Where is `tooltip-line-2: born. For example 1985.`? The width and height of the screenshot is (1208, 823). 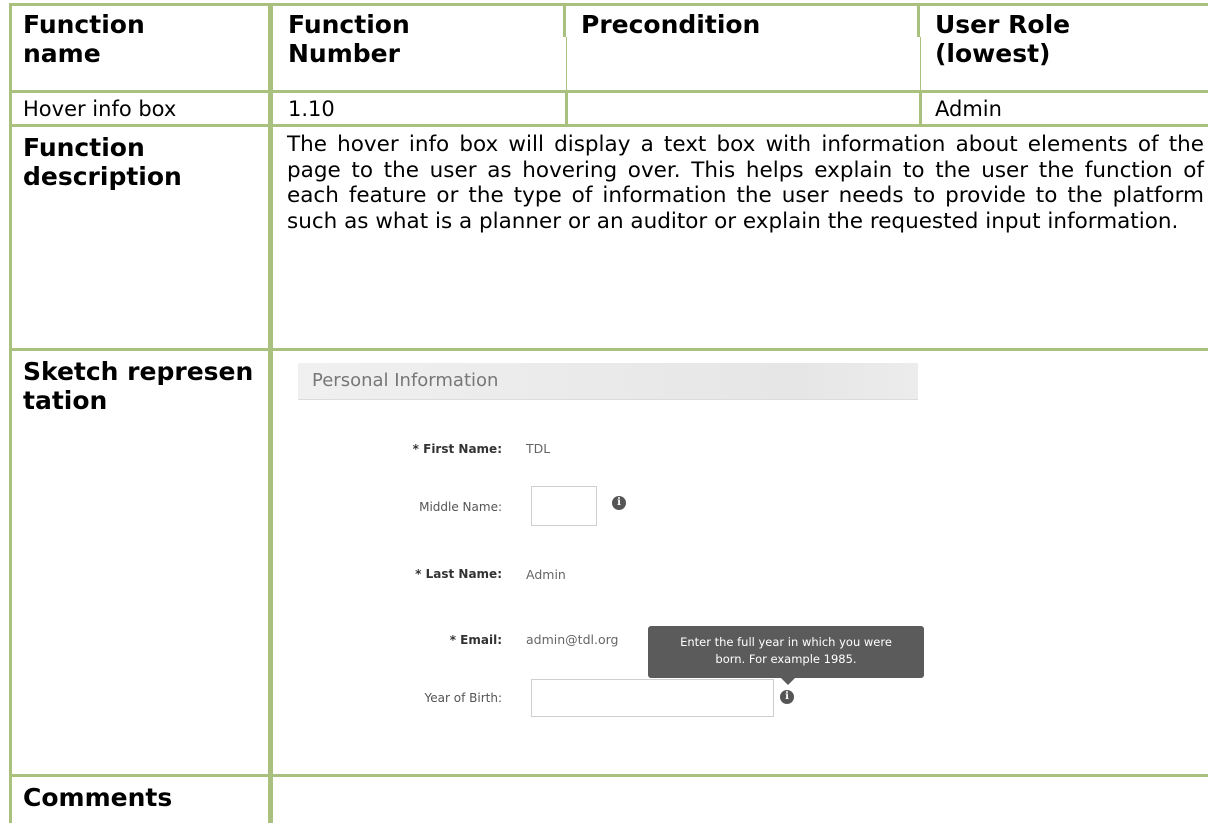 tooltip-line-2: born. For example 1985. is located at coordinates (786, 659).